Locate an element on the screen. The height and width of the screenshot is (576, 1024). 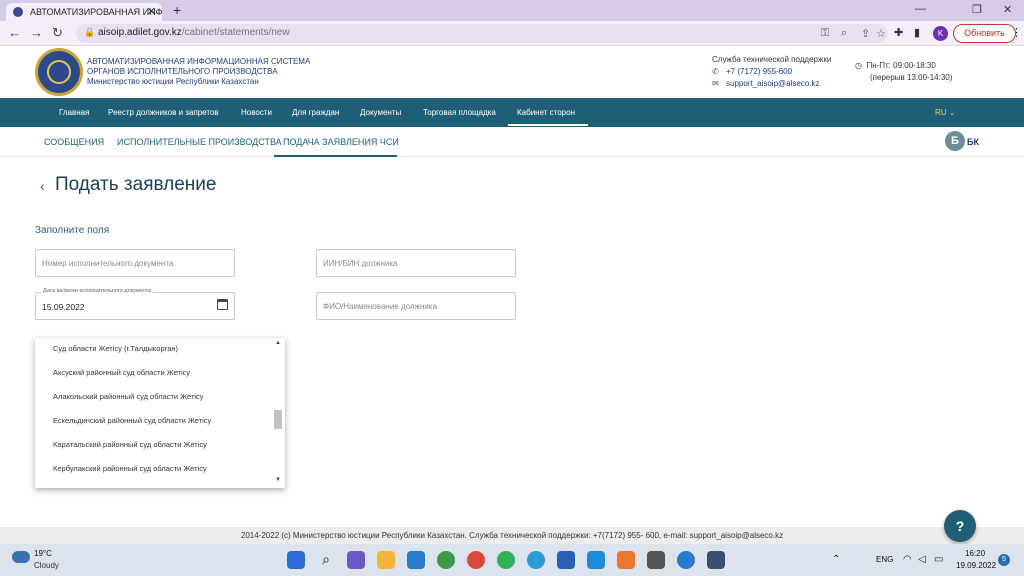
chevron-down-icon: ⌄ is located at coordinates (952, 112).